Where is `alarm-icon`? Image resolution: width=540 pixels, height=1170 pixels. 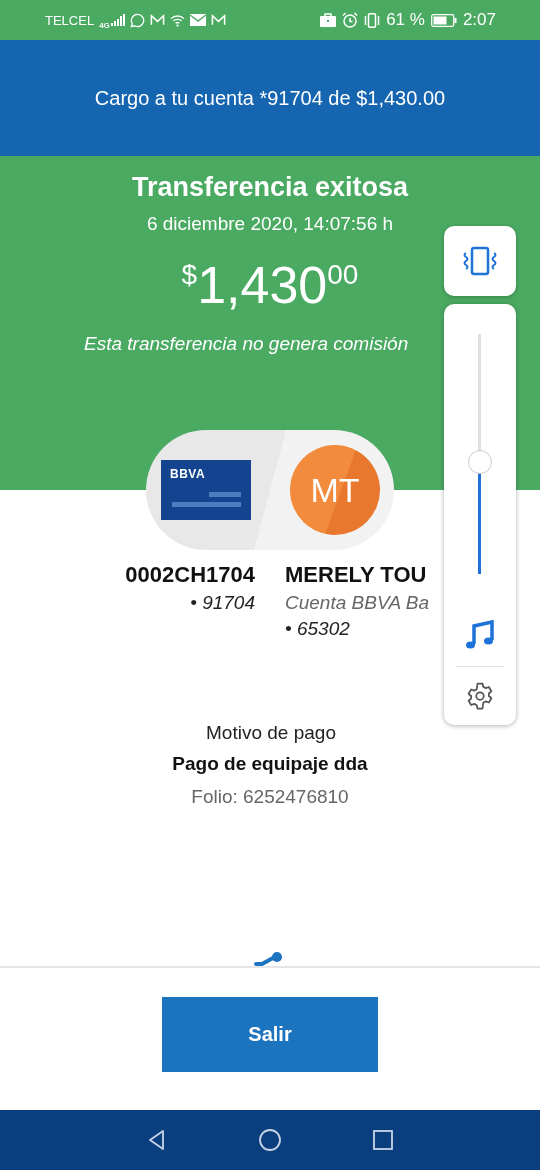 alarm-icon is located at coordinates (350, 20).